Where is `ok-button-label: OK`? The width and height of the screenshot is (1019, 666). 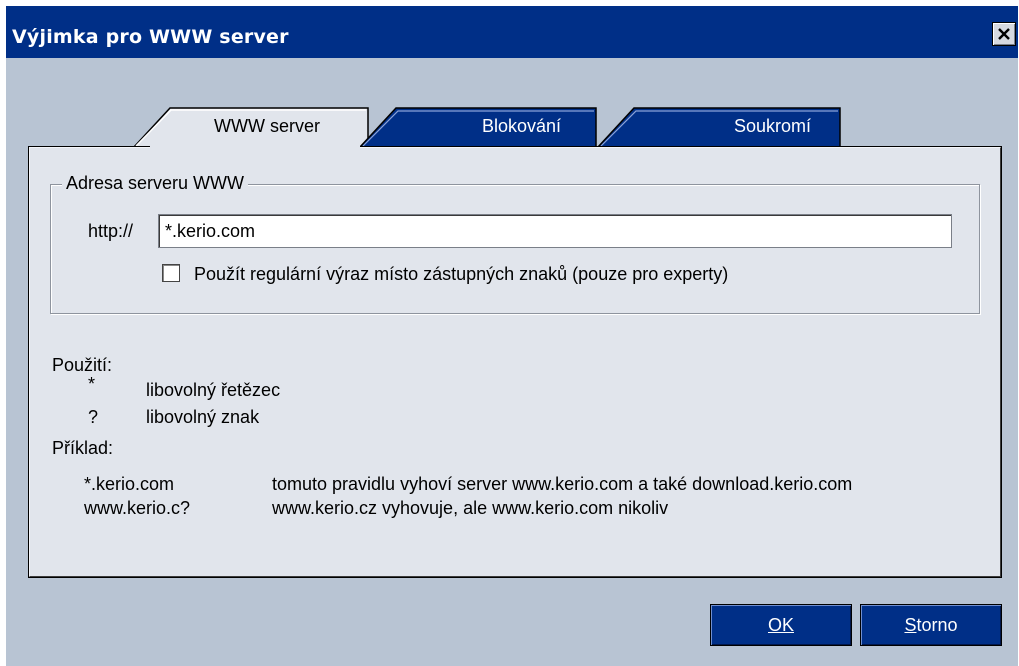 ok-button-label: OK is located at coordinates (780, 625).